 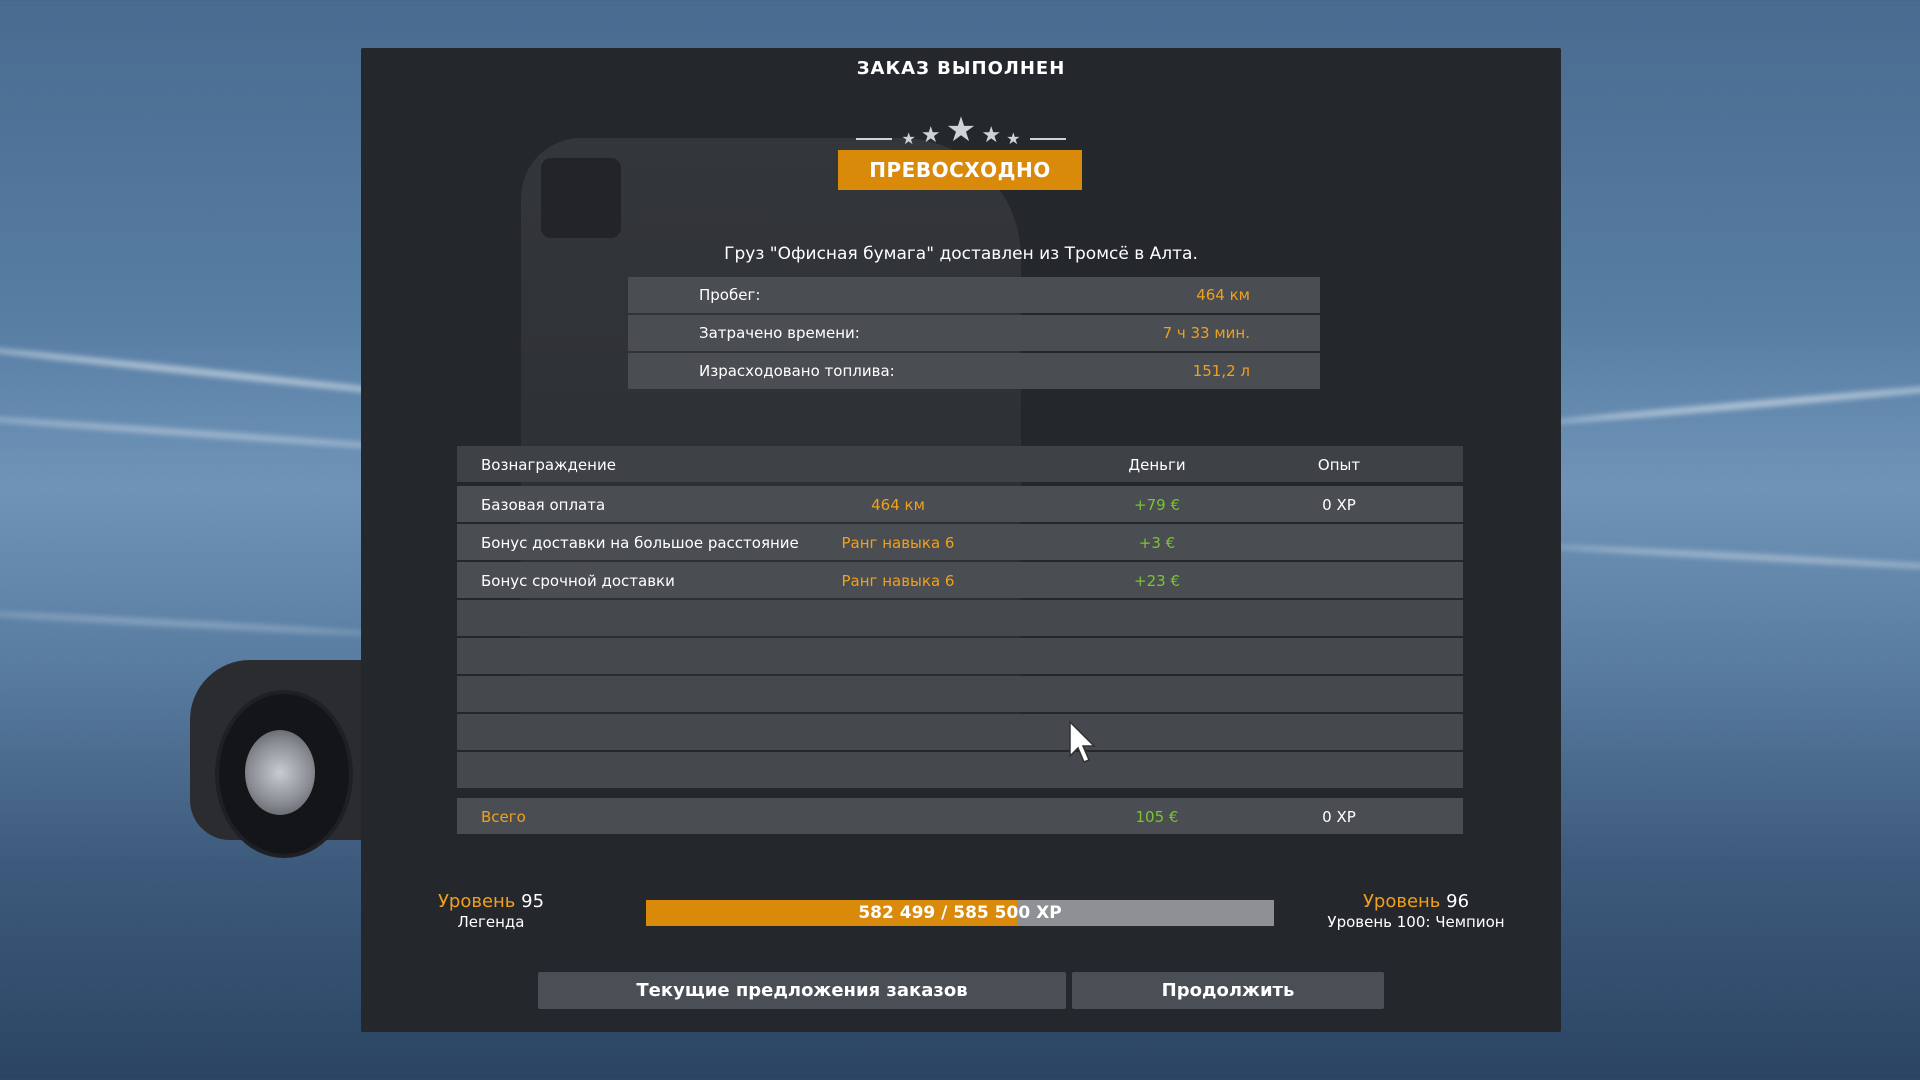 I want to click on reward-money: +79 €, so click(x=1157, y=505).